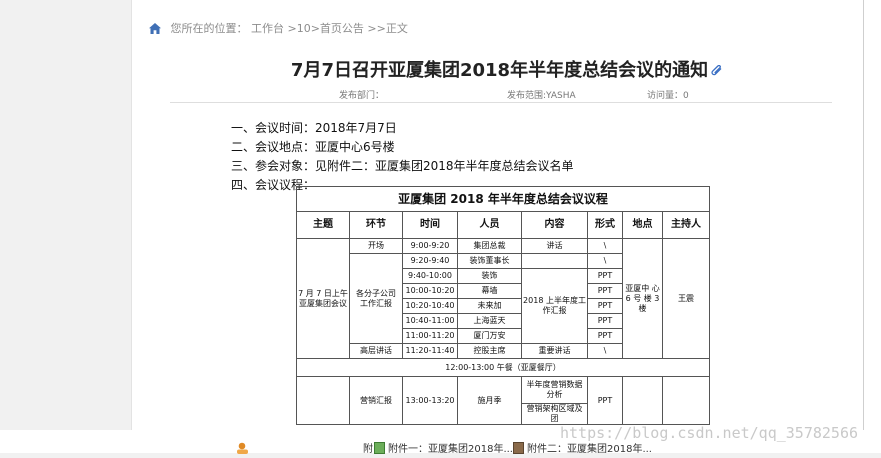  I want to click on person-cell: 控股主席, so click(489, 351).